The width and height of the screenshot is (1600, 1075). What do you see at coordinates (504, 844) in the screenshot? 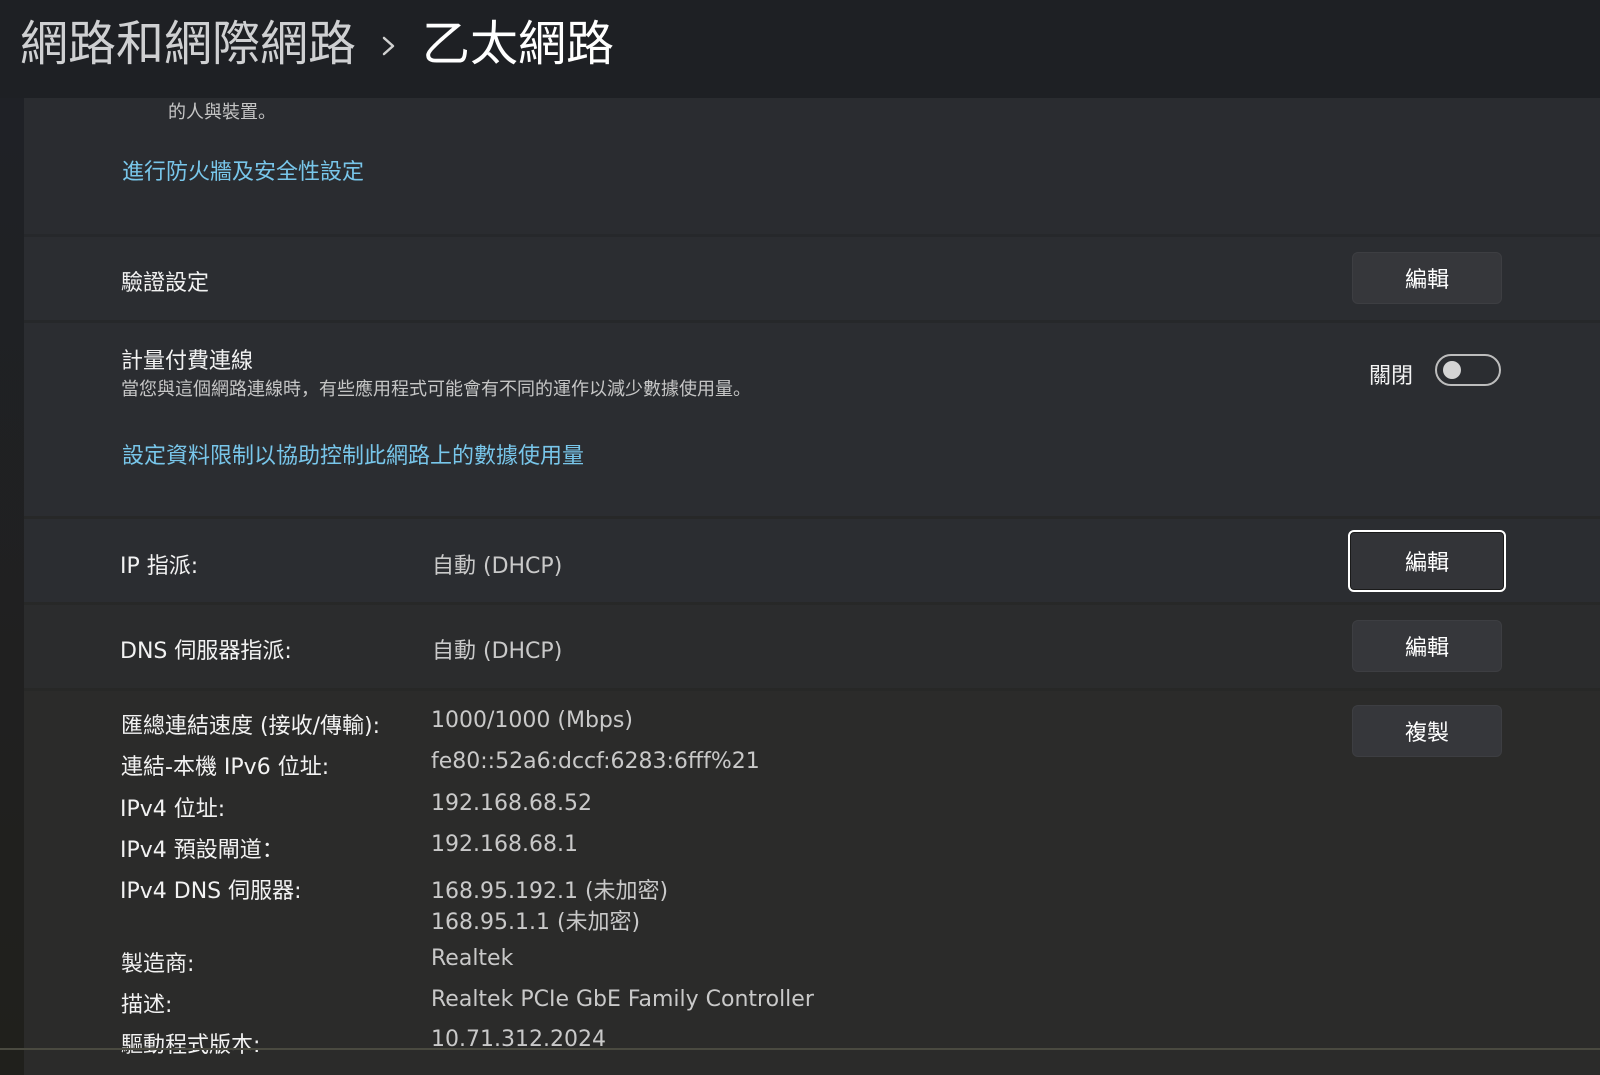
I see `property-value: 192.168.68.1` at bounding box center [504, 844].